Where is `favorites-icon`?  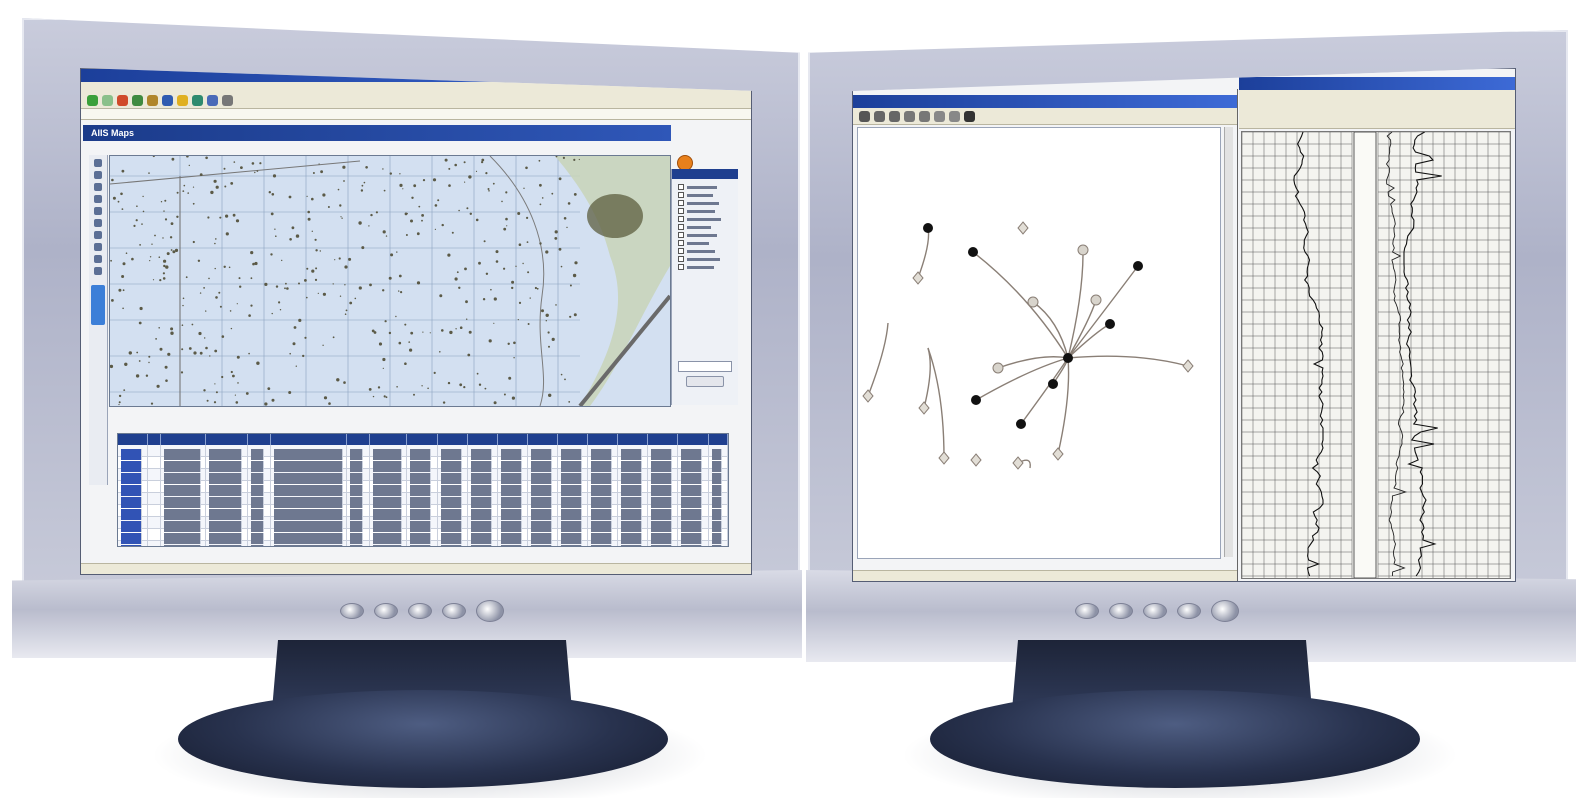
favorites-icon is located at coordinates (182, 100).